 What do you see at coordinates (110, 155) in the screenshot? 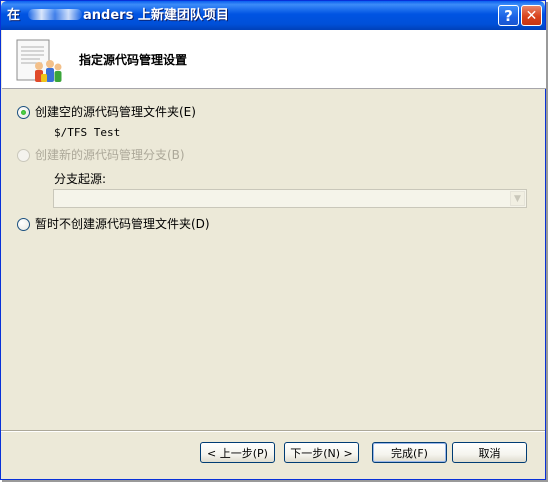
I see `create-branch-label: 创建新的源代码管理分支(B)` at bounding box center [110, 155].